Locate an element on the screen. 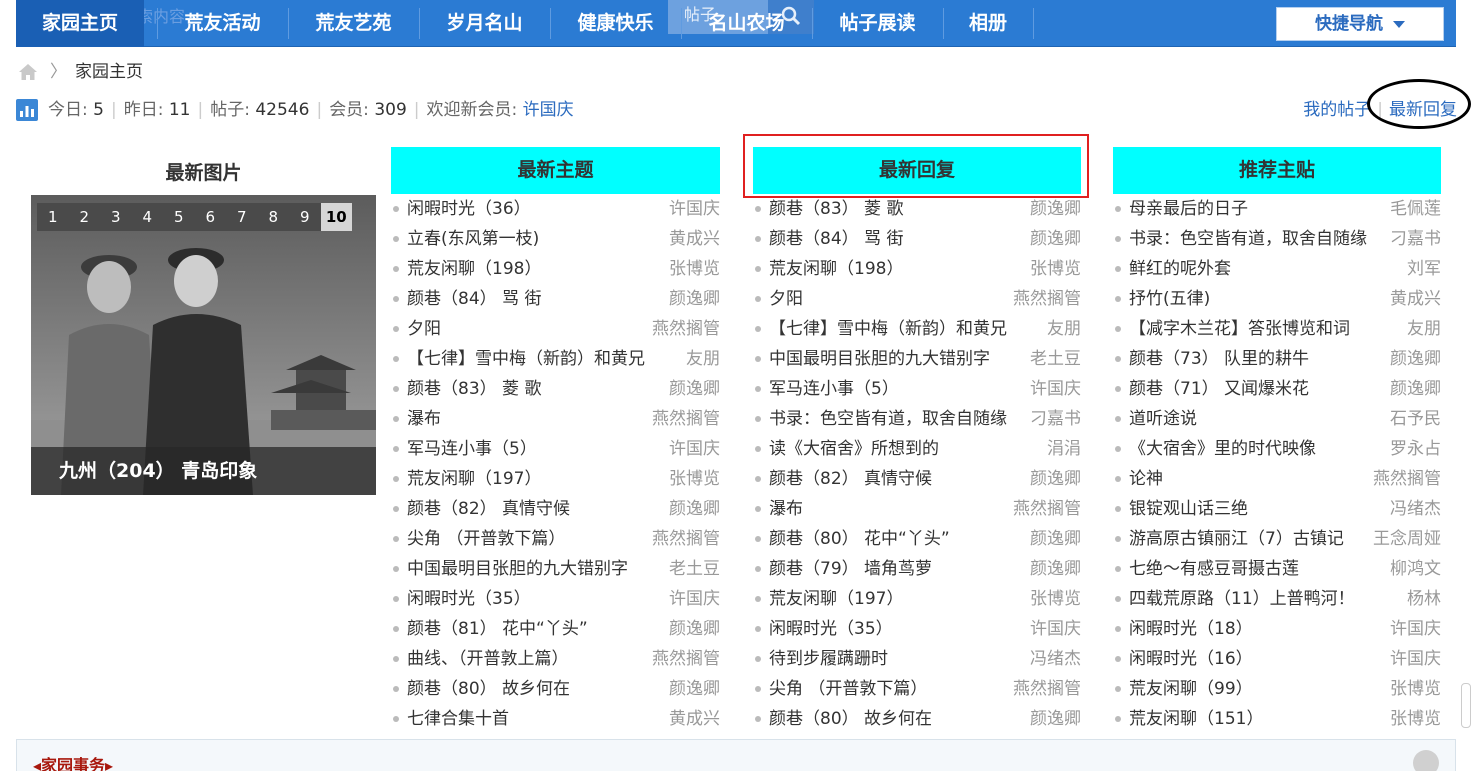 The width and height of the screenshot is (1471, 771). quick-nav-button: 快捷导航 is located at coordinates (1360, 24).